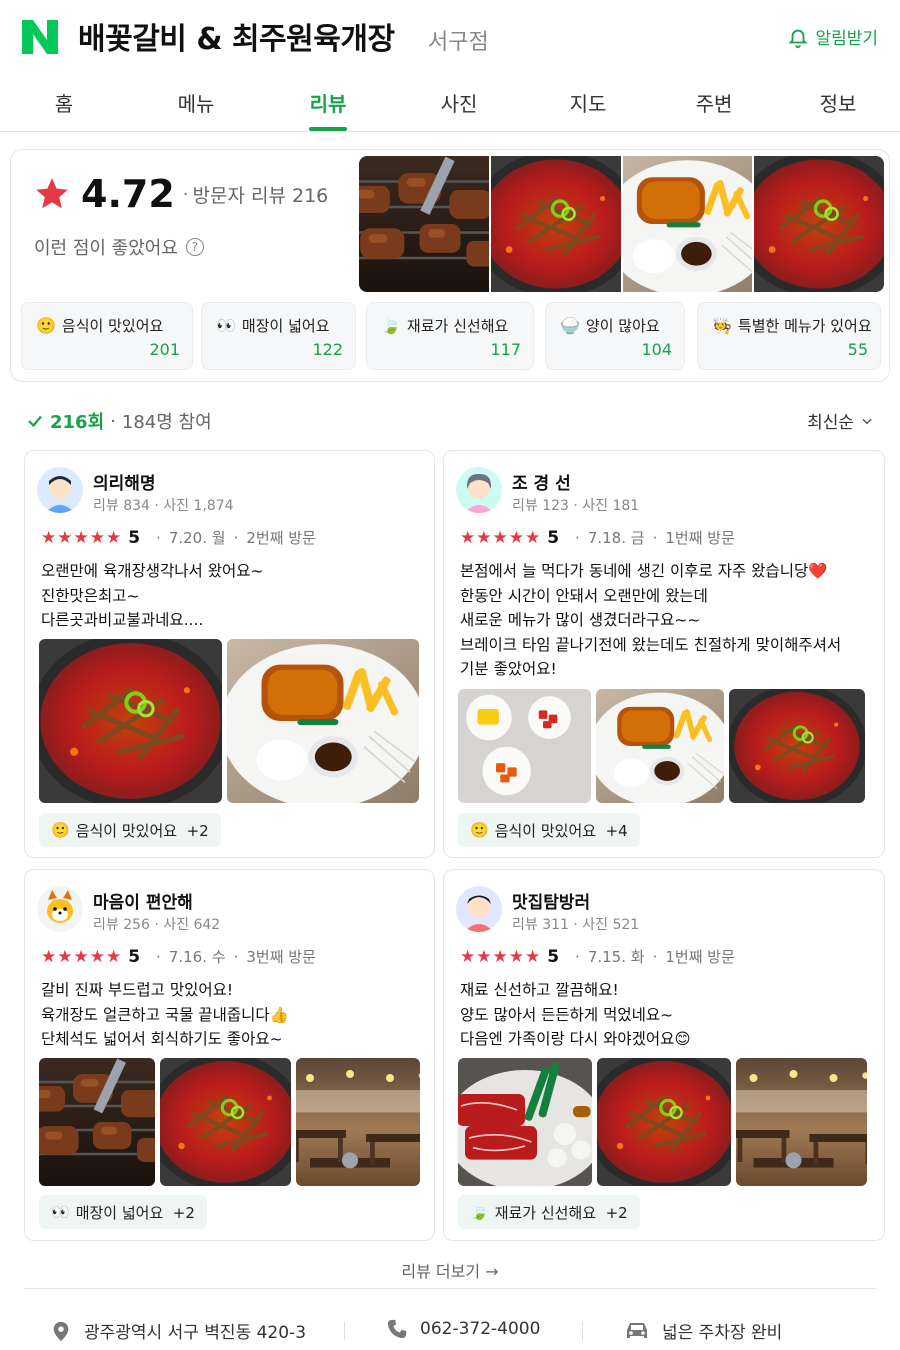  I want to click on bell-icon, so click(798, 38).